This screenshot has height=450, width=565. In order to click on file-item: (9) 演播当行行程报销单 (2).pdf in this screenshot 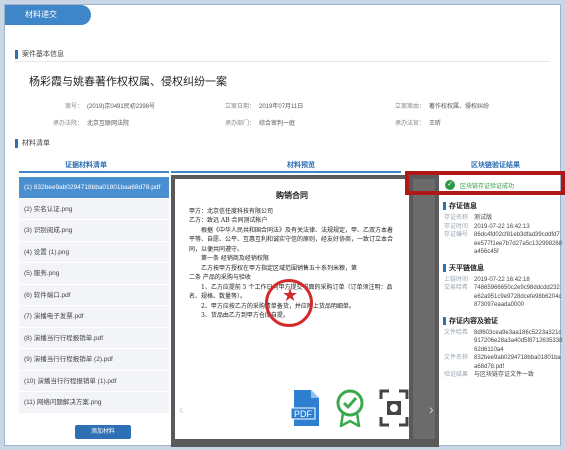, I will do `click(94, 360)`.